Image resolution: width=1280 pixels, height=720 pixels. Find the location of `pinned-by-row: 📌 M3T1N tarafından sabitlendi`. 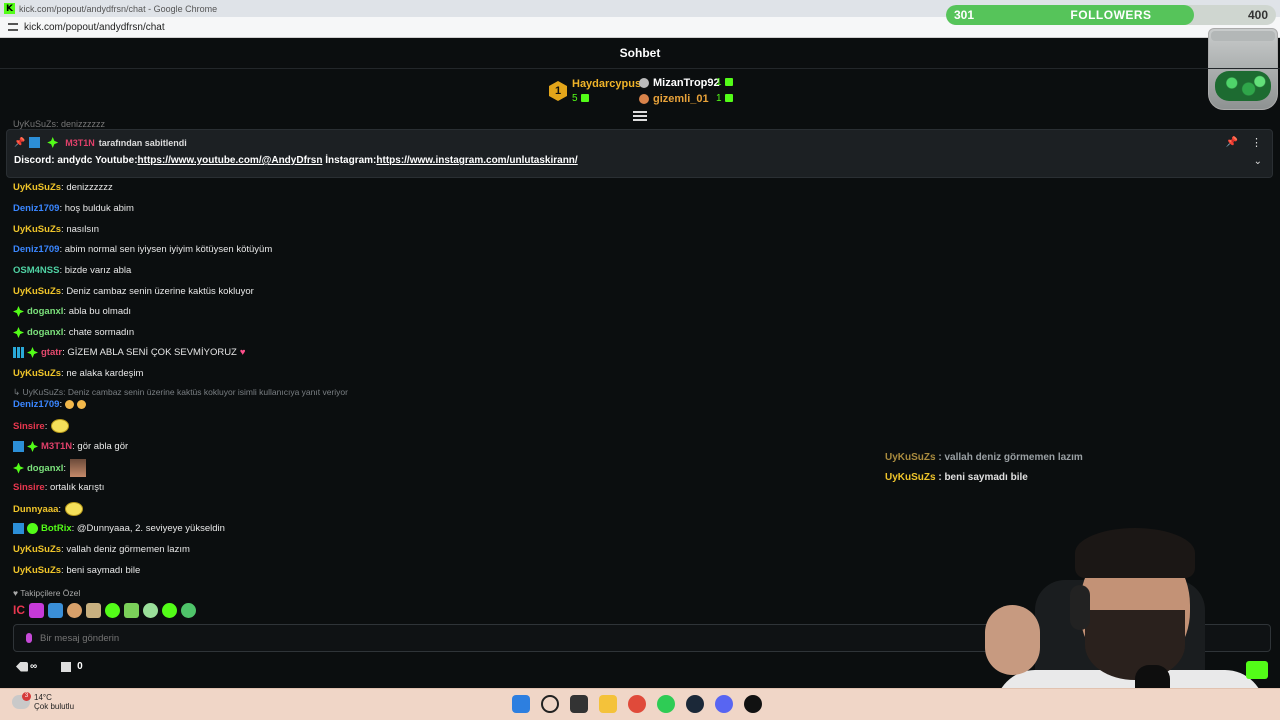

pinned-by-row: 📌 M3T1N tarafından sabitlendi is located at coordinates (100, 142).